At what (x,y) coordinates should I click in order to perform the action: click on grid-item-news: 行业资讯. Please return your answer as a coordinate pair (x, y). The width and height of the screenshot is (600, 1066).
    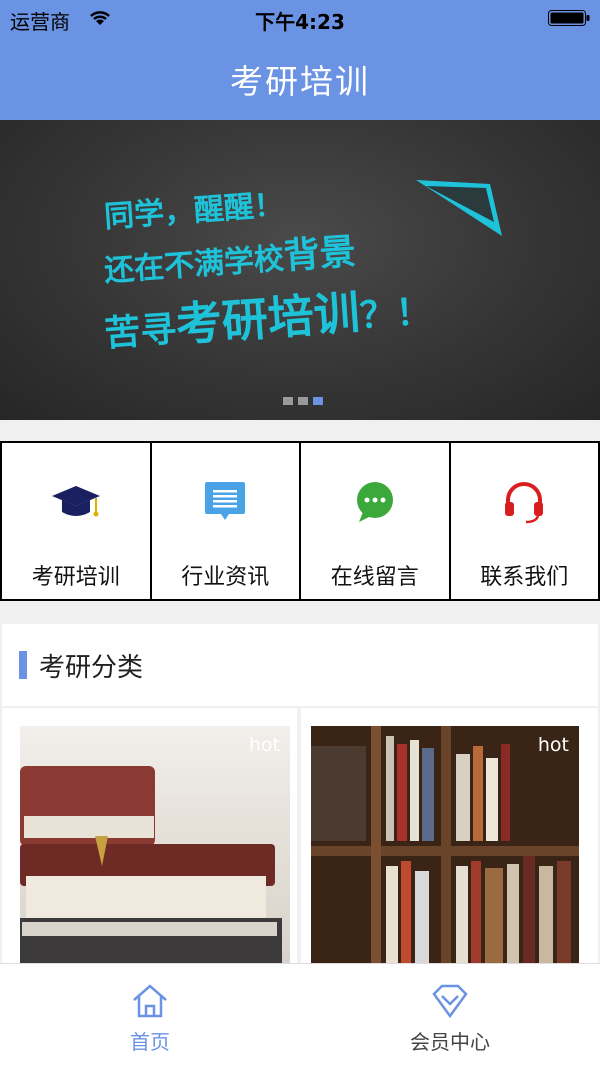
    Looking at the image, I should click on (226, 521).